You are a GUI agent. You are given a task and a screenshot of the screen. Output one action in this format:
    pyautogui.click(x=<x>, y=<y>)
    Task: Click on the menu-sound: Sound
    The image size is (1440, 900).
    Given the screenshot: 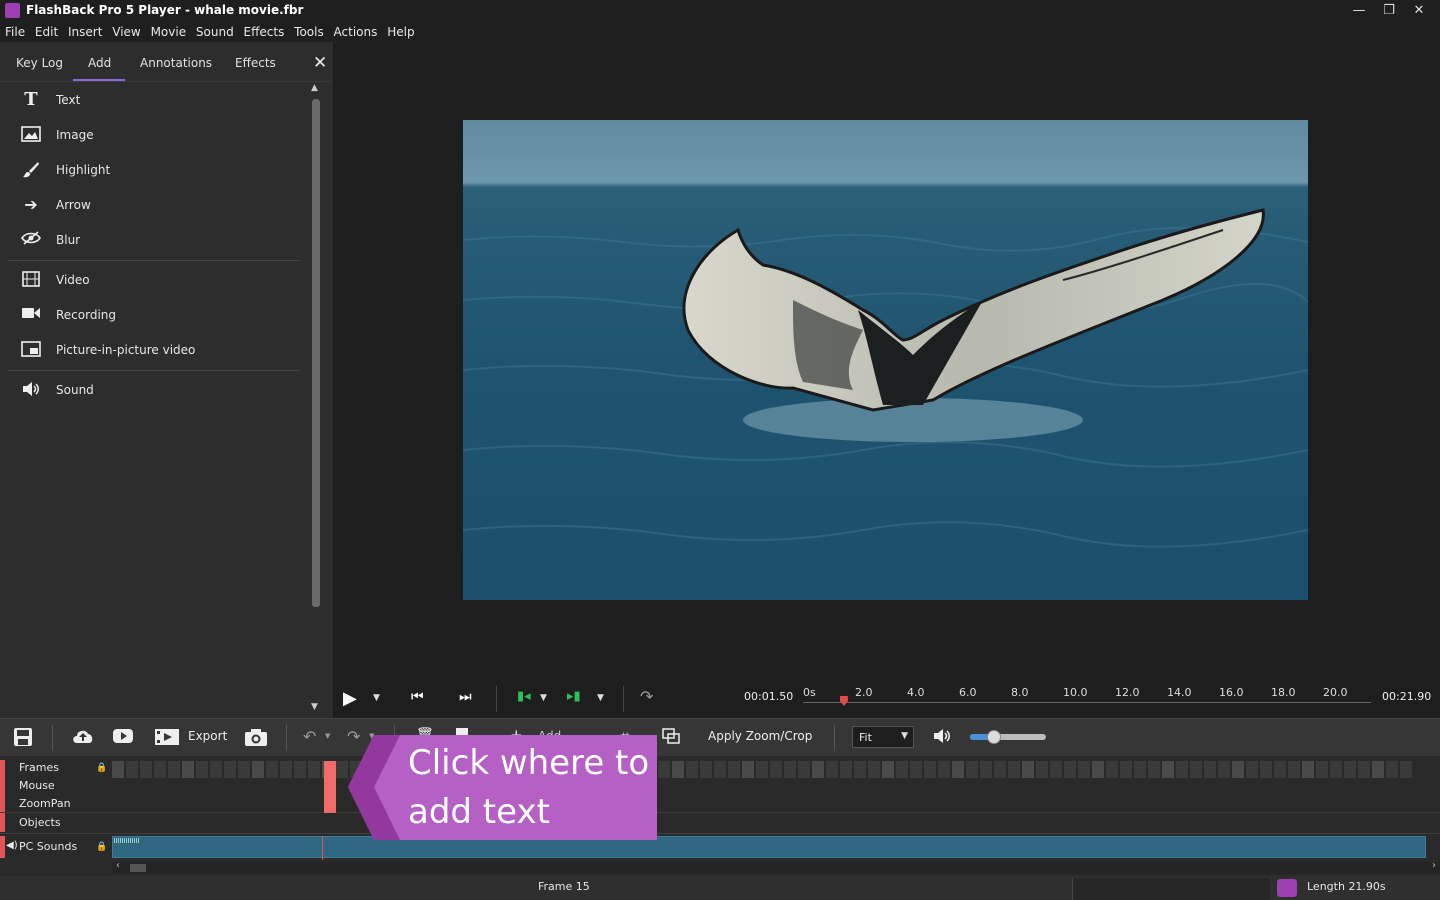 What is the action you would take?
    pyautogui.click(x=215, y=31)
    